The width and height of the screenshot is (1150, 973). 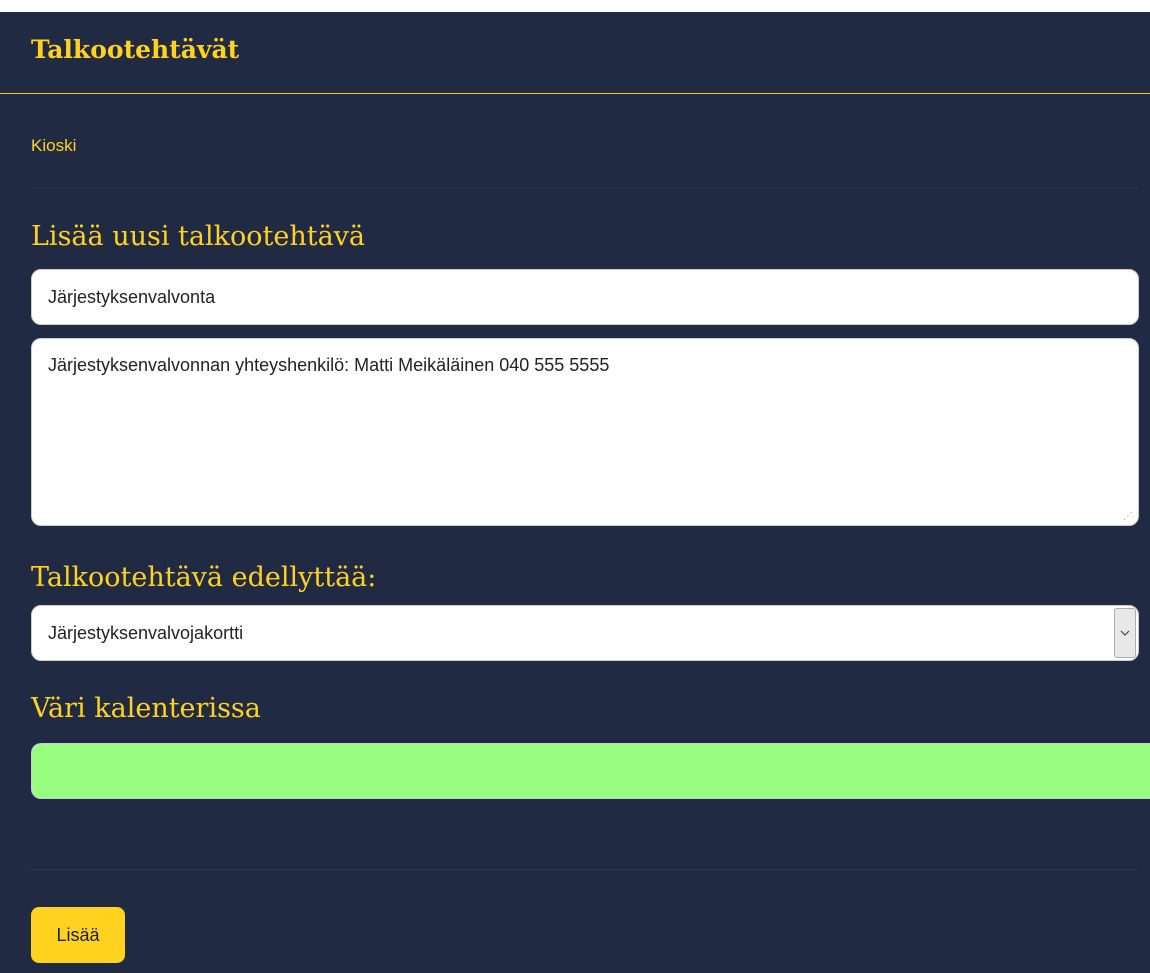 I want to click on resize-grip-icon: ⋰, so click(x=1127, y=517).